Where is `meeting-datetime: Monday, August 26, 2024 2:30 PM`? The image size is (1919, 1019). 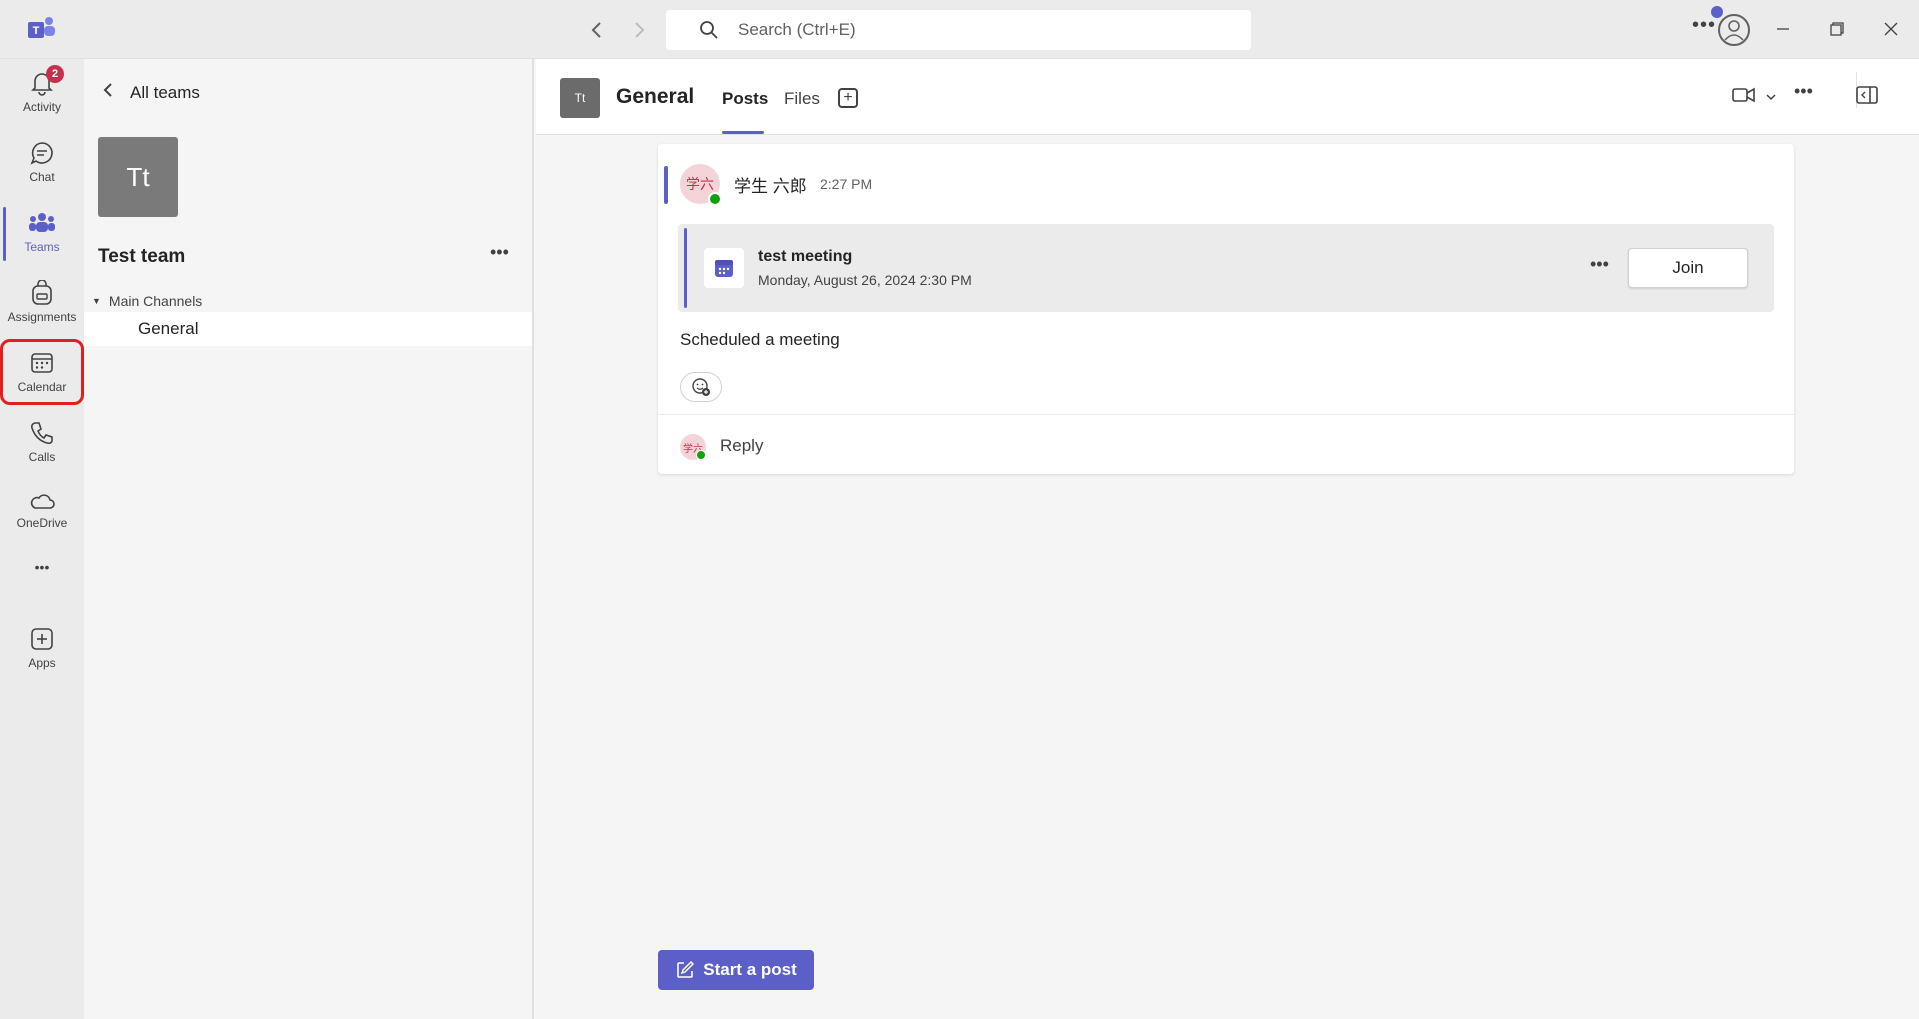
meeting-datetime: Monday, August 26, 2024 2:30 PM is located at coordinates (865, 280).